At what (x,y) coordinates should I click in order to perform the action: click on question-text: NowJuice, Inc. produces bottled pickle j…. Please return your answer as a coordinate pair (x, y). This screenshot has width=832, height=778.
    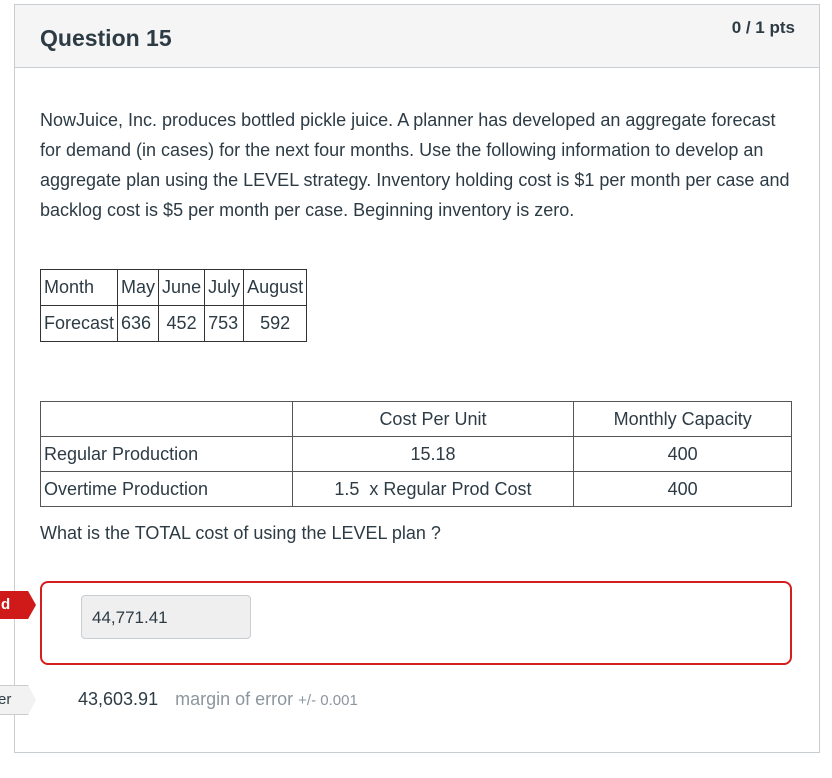
    Looking at the image, I should click on (415, 165).